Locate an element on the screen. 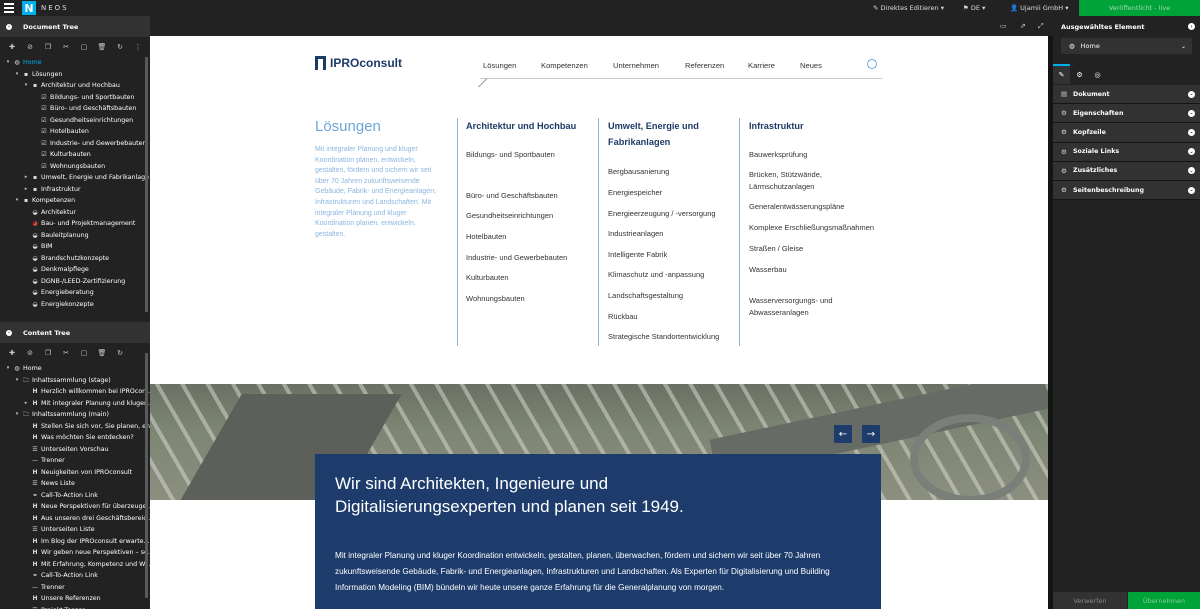 This screenshot has width=1200, height=609. apply-button: Übernehmen is located at coordinates (1164, 600).